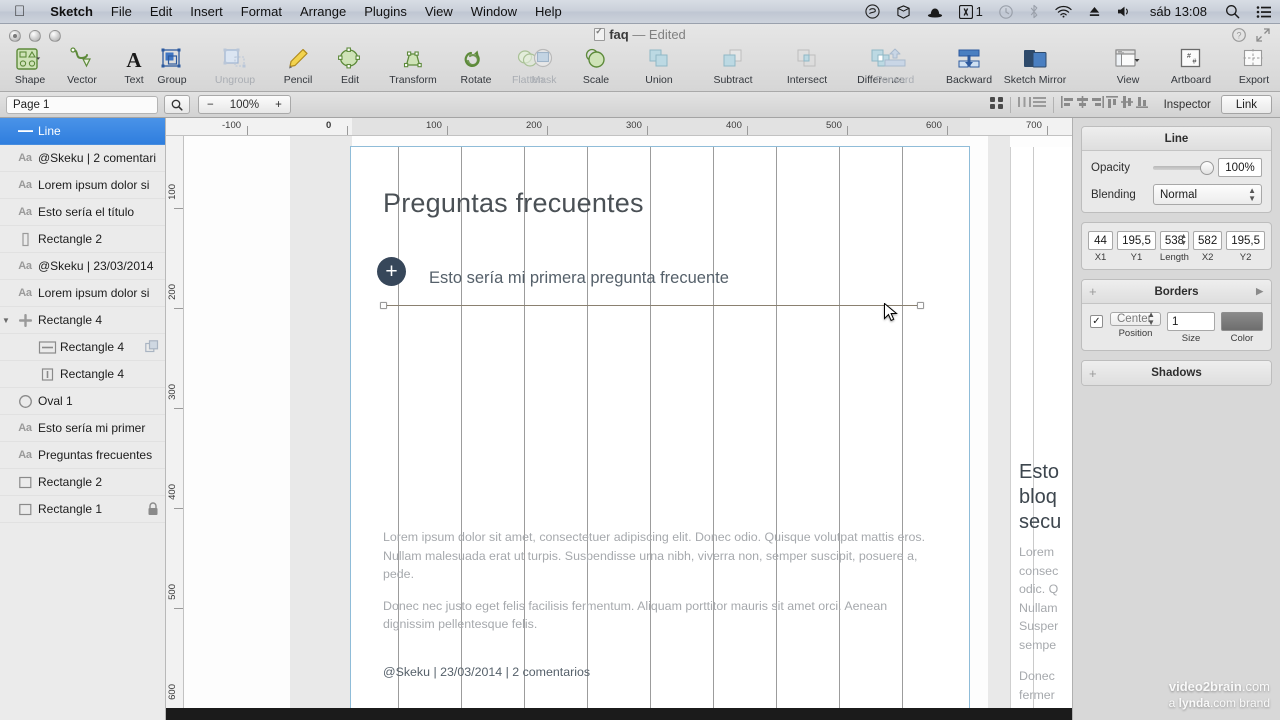 This screenshot has width=1280, height=720. I want to click on tool-edit: Edit, so click(350, 66).